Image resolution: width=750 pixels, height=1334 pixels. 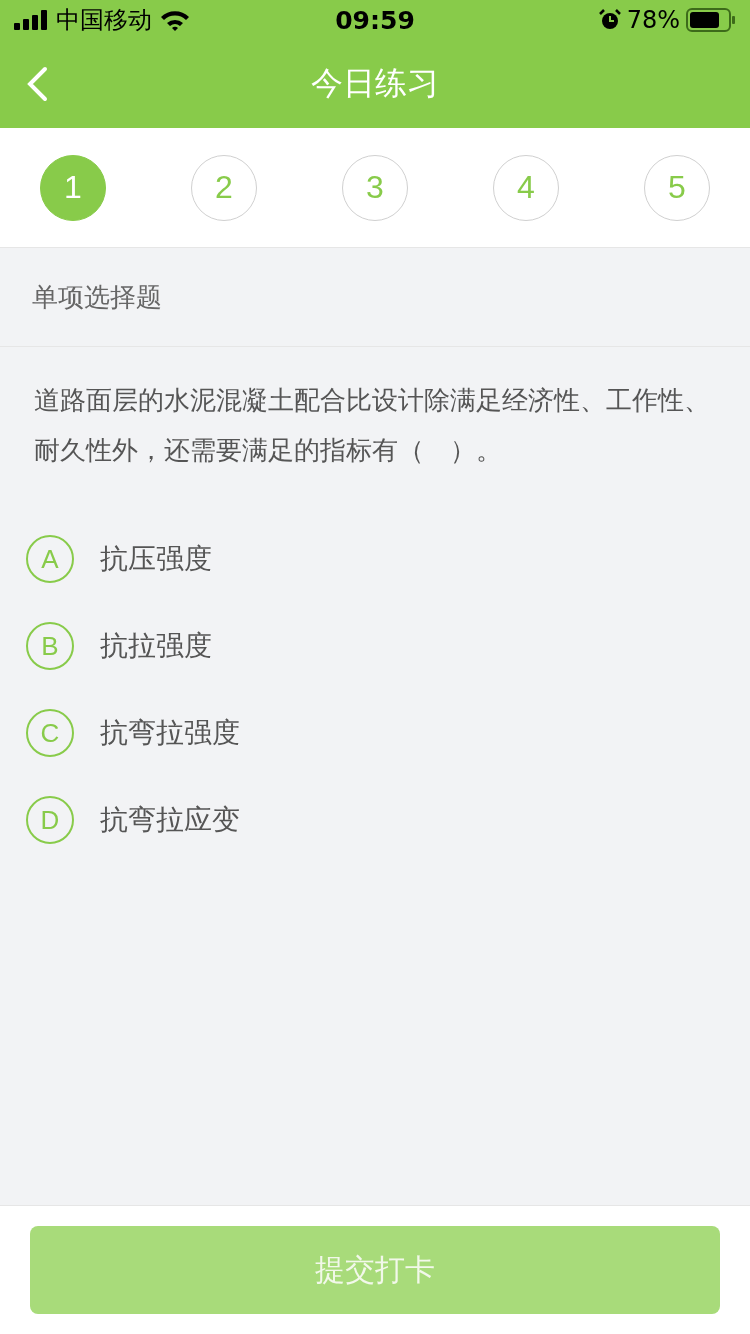 What do you see at coordinates (170, 733) in the screenshot?
I see `option-text: 抗弯拉强度` at bounding box center [170, 733].